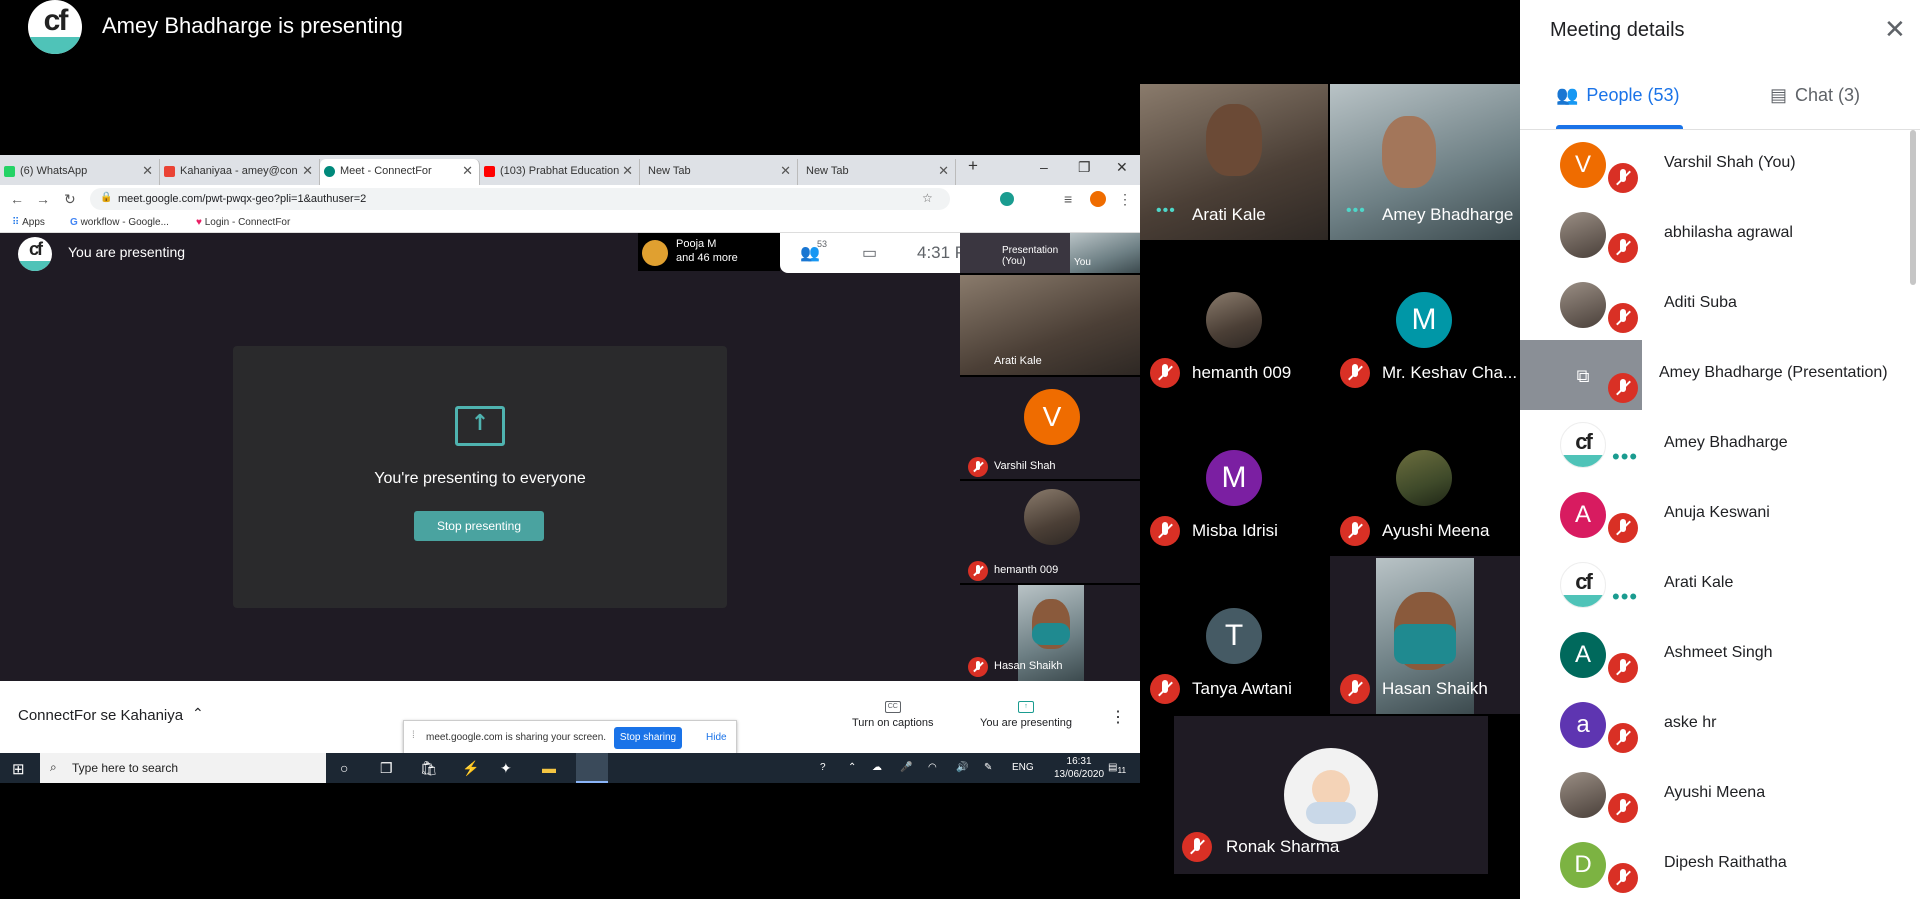  Describe the element at coordinates (1079, 768) in the screenshot. I see `clock: 16:31 13/06/2020` at that location.